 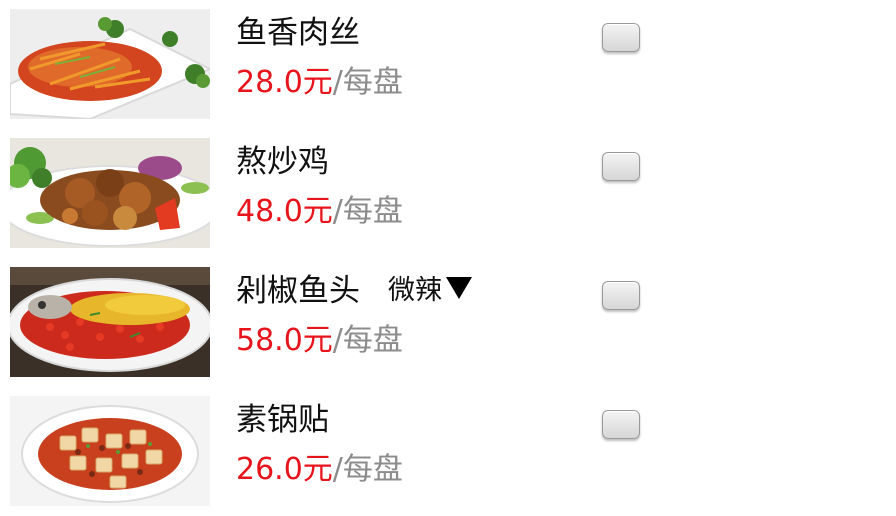 I want to click on aochao-ji-photo, so click(x=110, y=193).